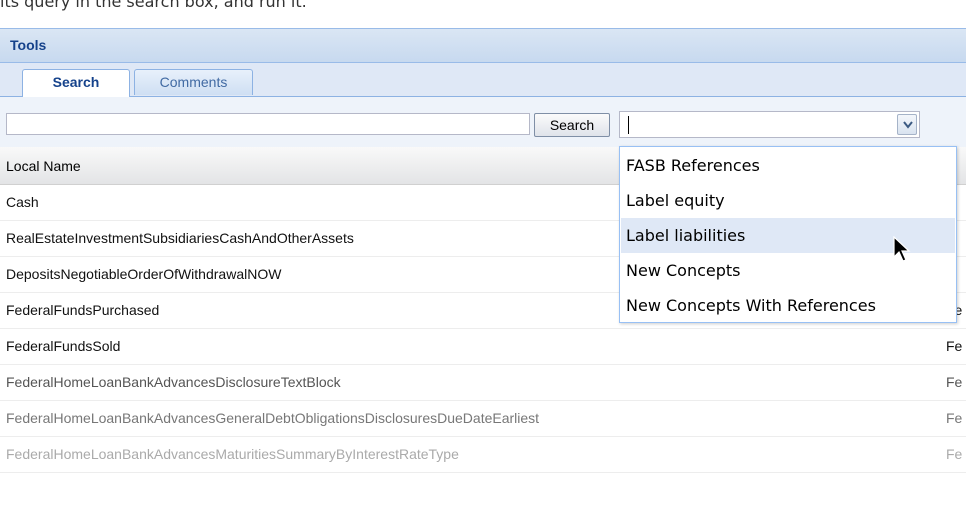 The height and width of the screenshot is (506, 966). Describe the element at coordinates (572, 125) in the screenshot. I see `search-button: Search` at that location.